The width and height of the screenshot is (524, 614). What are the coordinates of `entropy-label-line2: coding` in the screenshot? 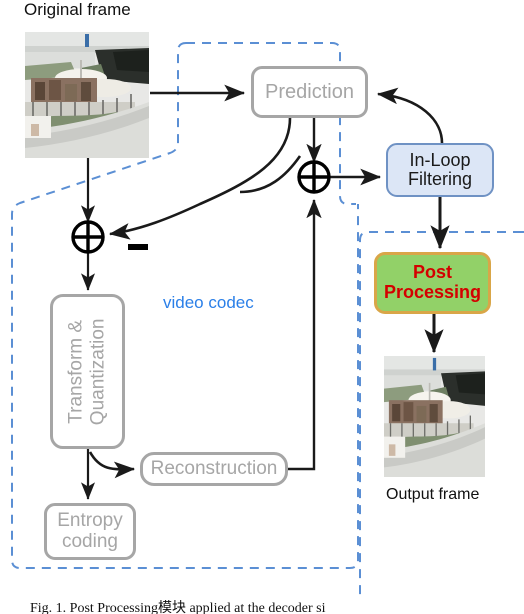 It's located at (89, 541).